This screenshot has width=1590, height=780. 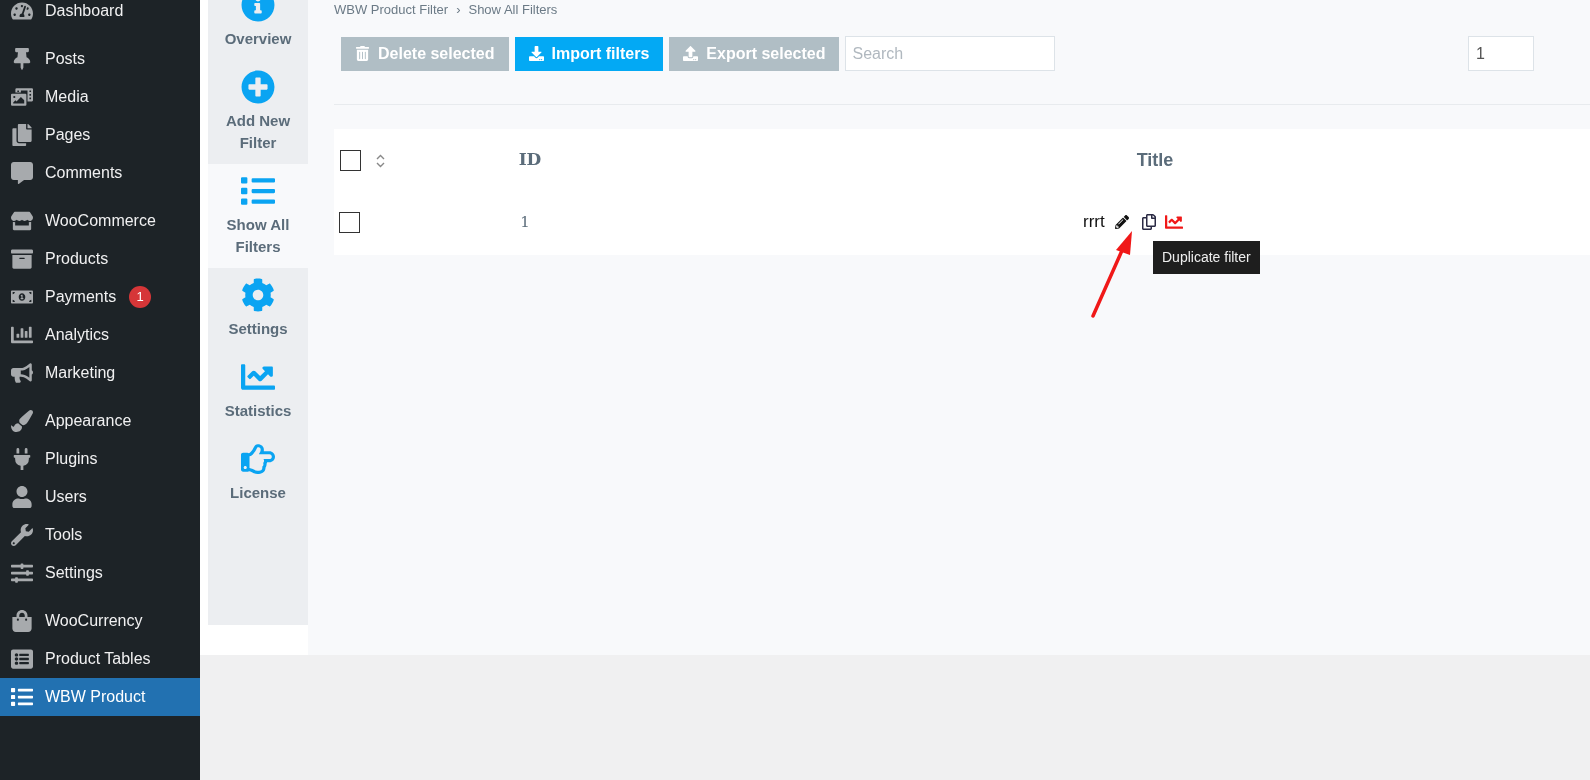 I want to click on menu-item: Pages, so click(x=100, y=135).